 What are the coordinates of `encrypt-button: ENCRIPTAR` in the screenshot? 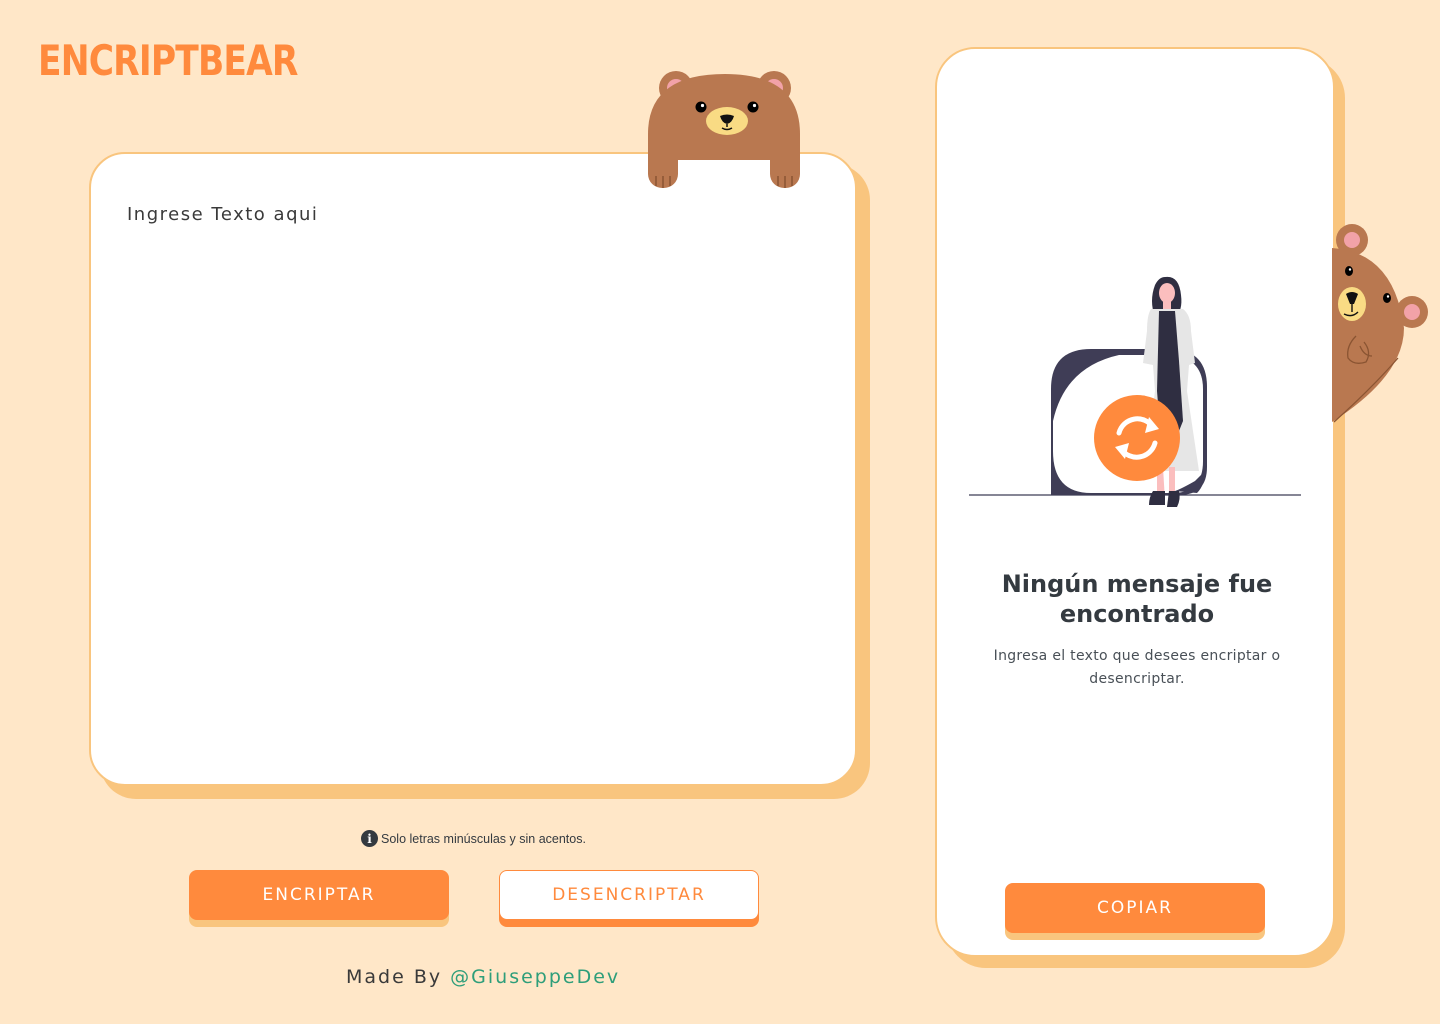 It's located at (319, 895).